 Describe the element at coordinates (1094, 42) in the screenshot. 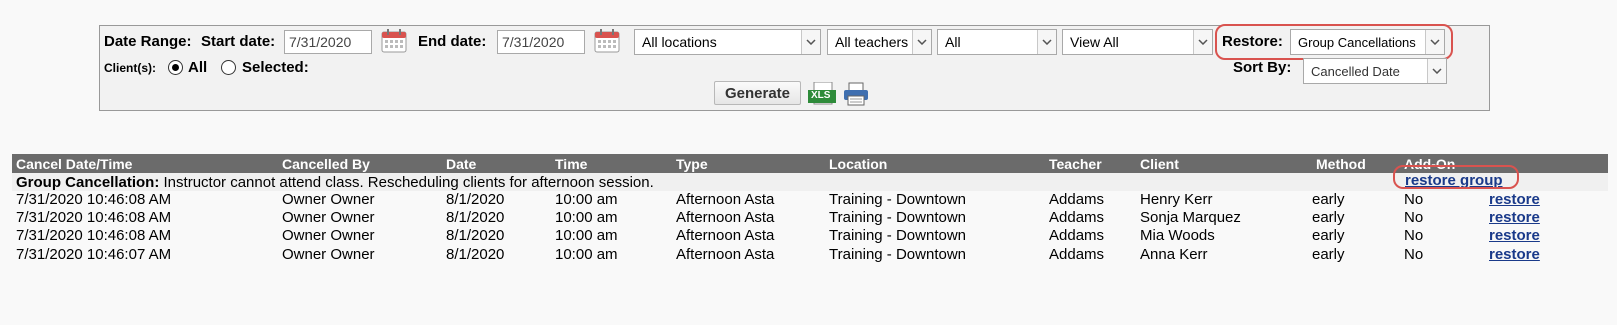

I see `view-select-value: View All` at that location.